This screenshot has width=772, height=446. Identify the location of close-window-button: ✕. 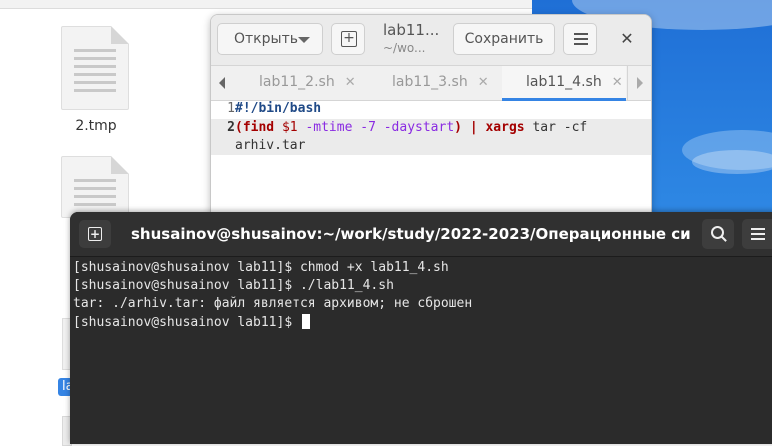
(627, 39).